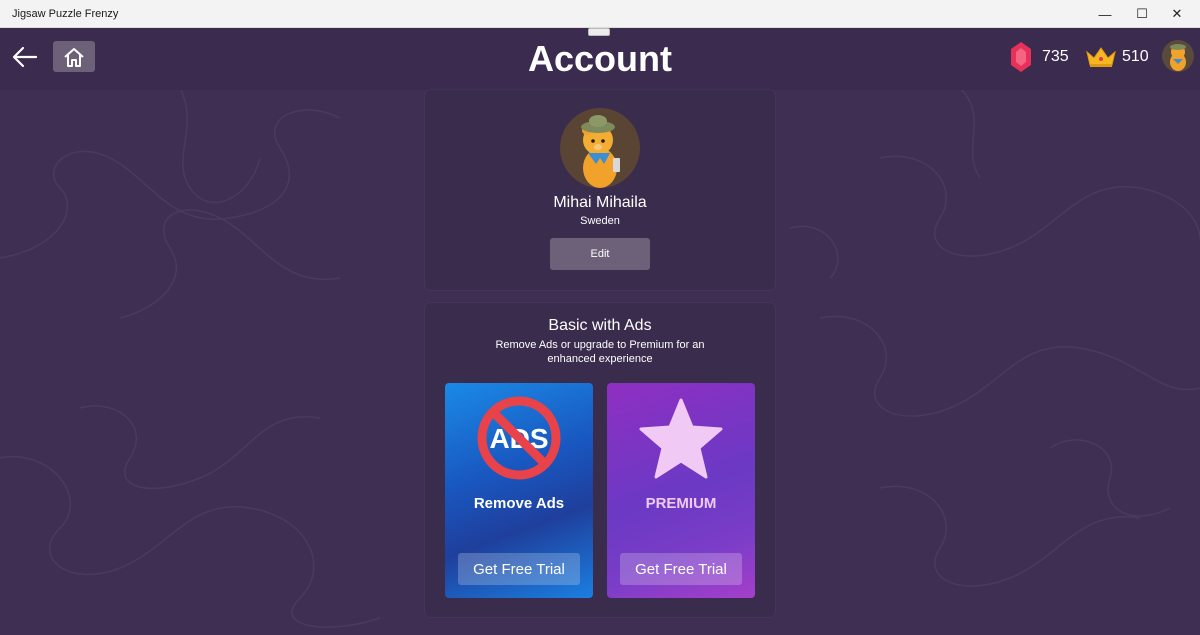 Image resolution: width=1200 pixels, height=635 pixels. What do you see at coordinates (1101, 57) in the screenshot?
I see `crown-icon` at bounding box center [1101, 57].